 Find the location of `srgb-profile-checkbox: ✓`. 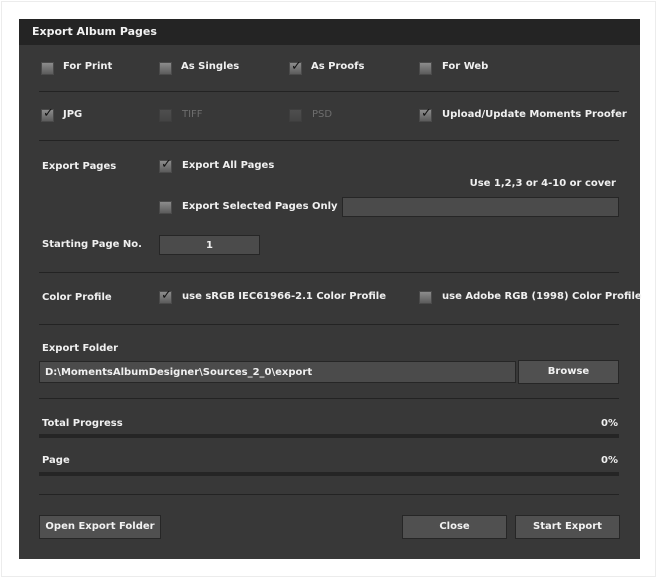

srgb-profile-checkbox: ✓ is located at coordinates (165, 296).